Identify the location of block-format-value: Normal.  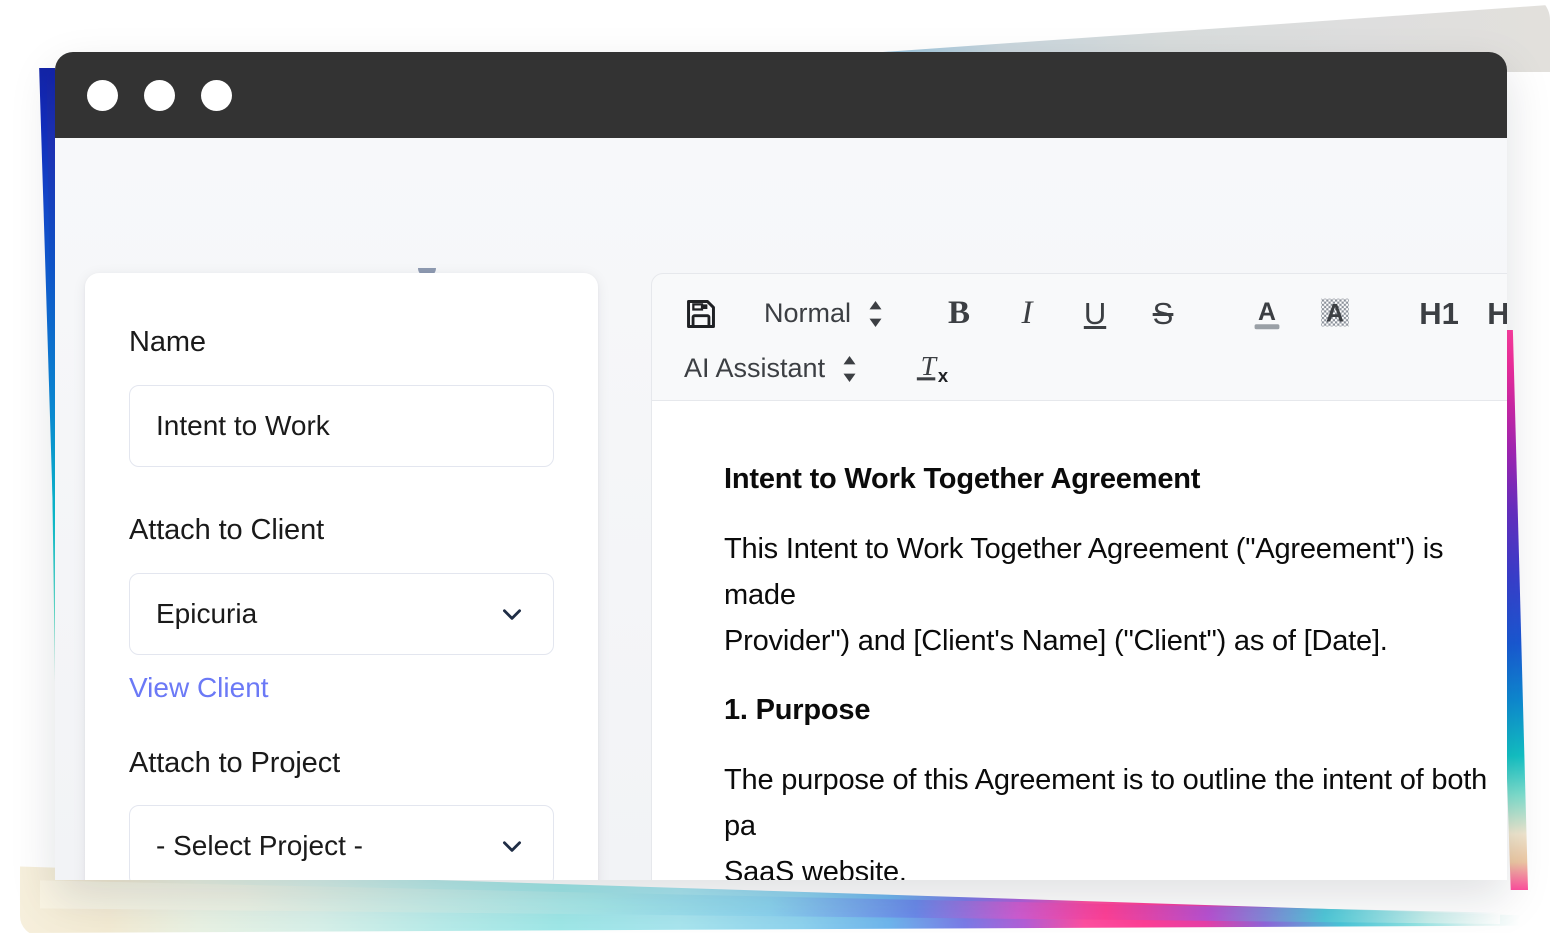
(808, 313).